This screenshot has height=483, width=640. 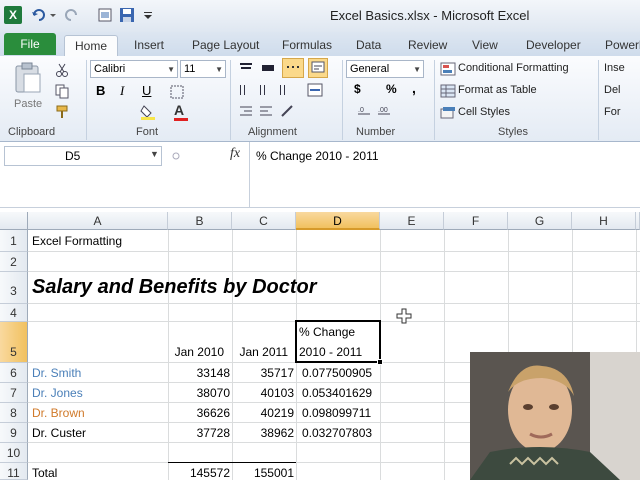 I want to click on row-header-11: 11, so click(x=14, y=471).